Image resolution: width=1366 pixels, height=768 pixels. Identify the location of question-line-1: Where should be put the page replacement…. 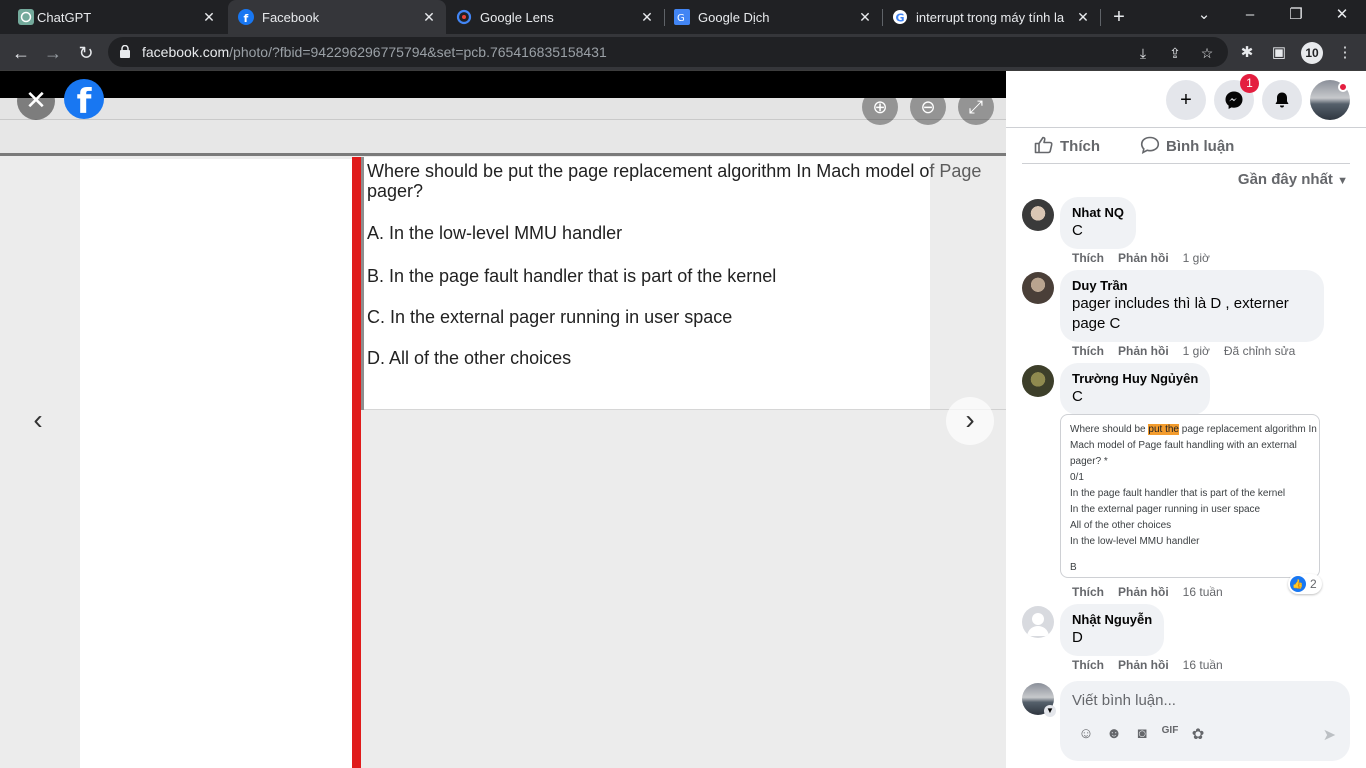
(674, 171).